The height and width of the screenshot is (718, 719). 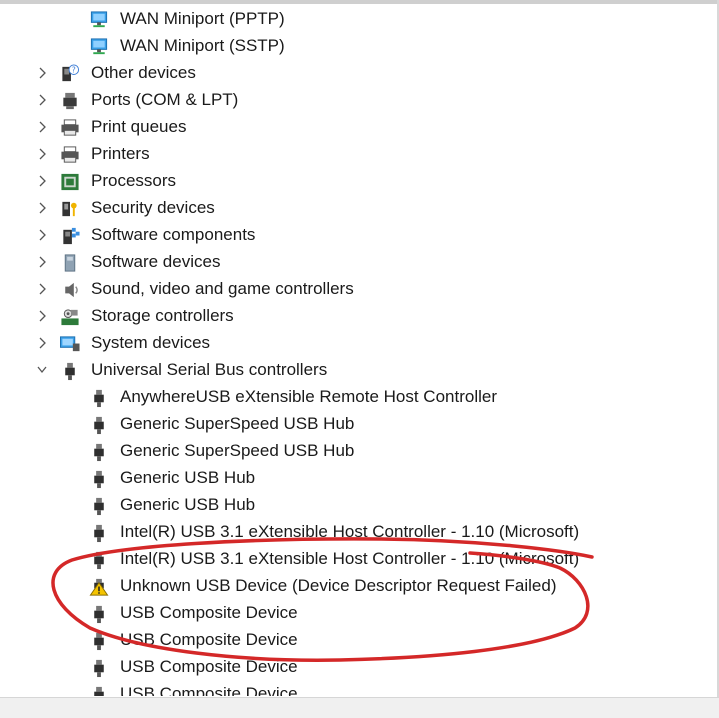 I want to click on port-icon, so click(x=70, y=101).